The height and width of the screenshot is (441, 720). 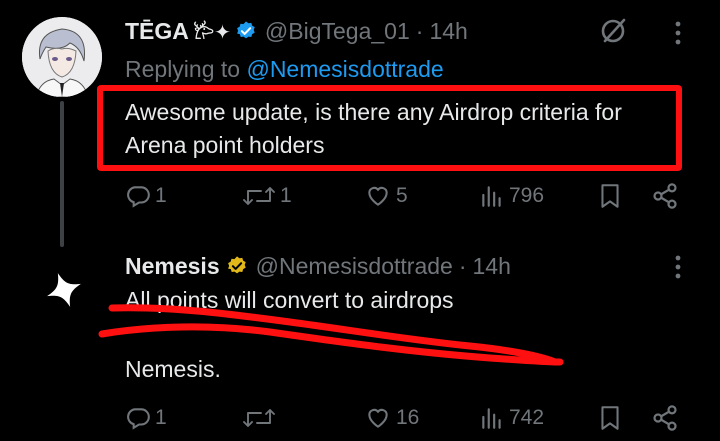 What do you see at coordinates (354, 266) in the screenshot?
I see `handle: @Nemesisdottrade` at bounding box center [354, 266].